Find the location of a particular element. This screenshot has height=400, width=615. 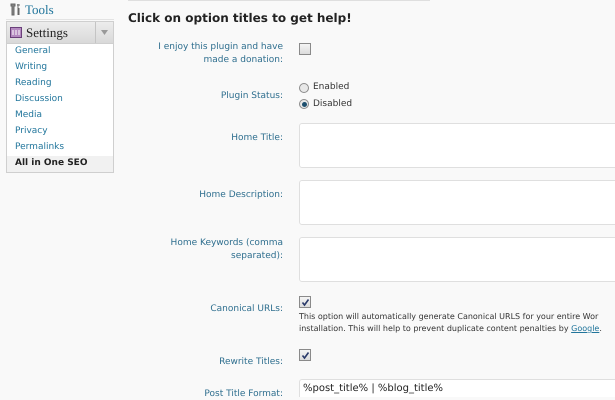

input-field: %post_title% | %blog_title% is located at coordinates (457, 388).